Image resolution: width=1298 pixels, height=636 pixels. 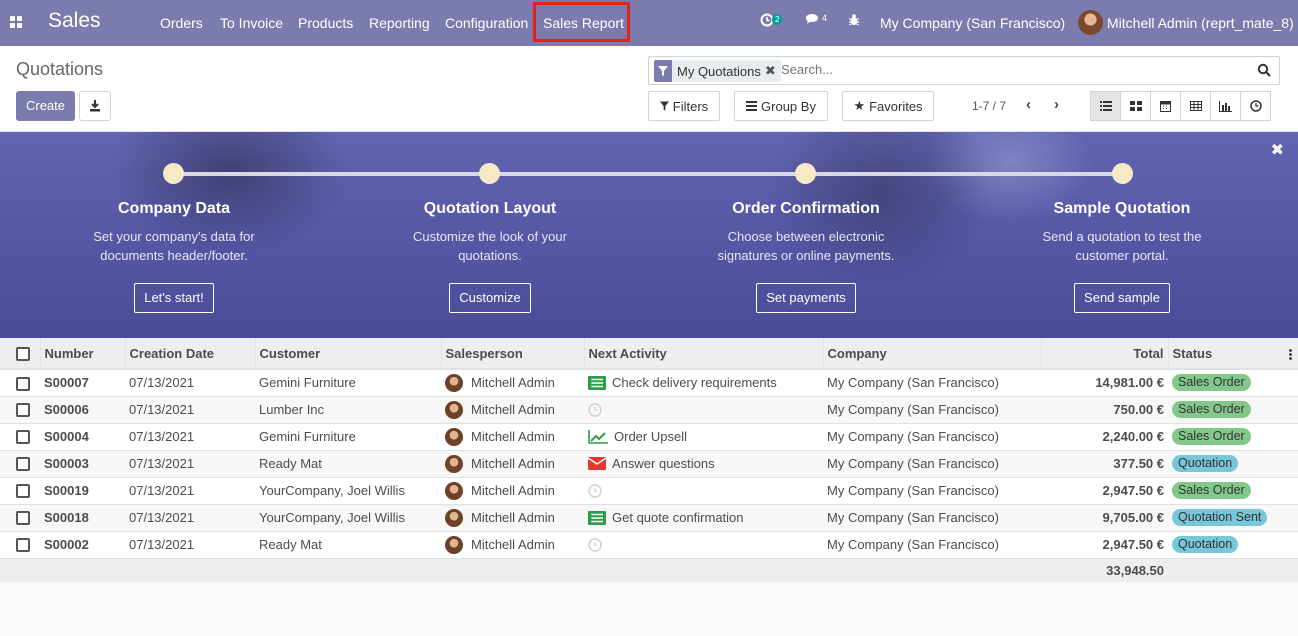 What do you see at coordinates (1195, 106) in the screenshot?
I see `pivot-view-icon` at bounding box center [1195, 106].